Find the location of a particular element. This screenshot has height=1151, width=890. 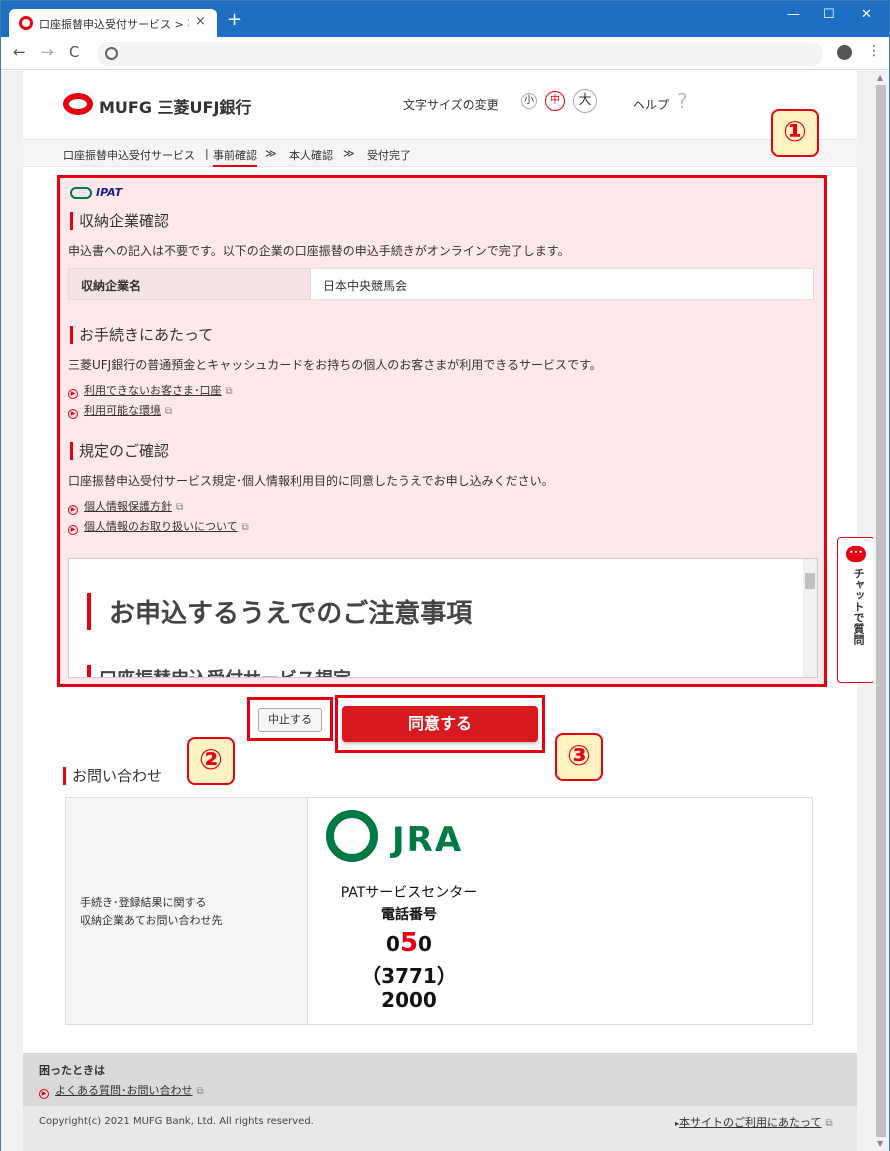

site-terms-link: ▸本サイトのご利用にあたって ⧉ is located at coordinates (754, 1122).